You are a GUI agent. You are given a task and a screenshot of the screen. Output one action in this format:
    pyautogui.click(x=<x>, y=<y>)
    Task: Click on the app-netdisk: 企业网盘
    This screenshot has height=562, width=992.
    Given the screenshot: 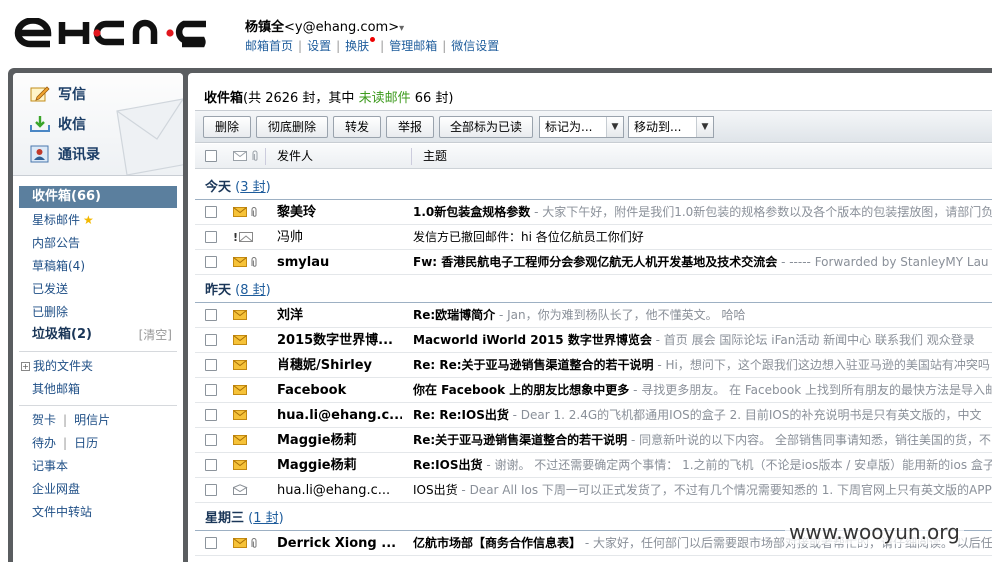 What is the action you would take?
    pyautogui.click(x=98, y=489)
    